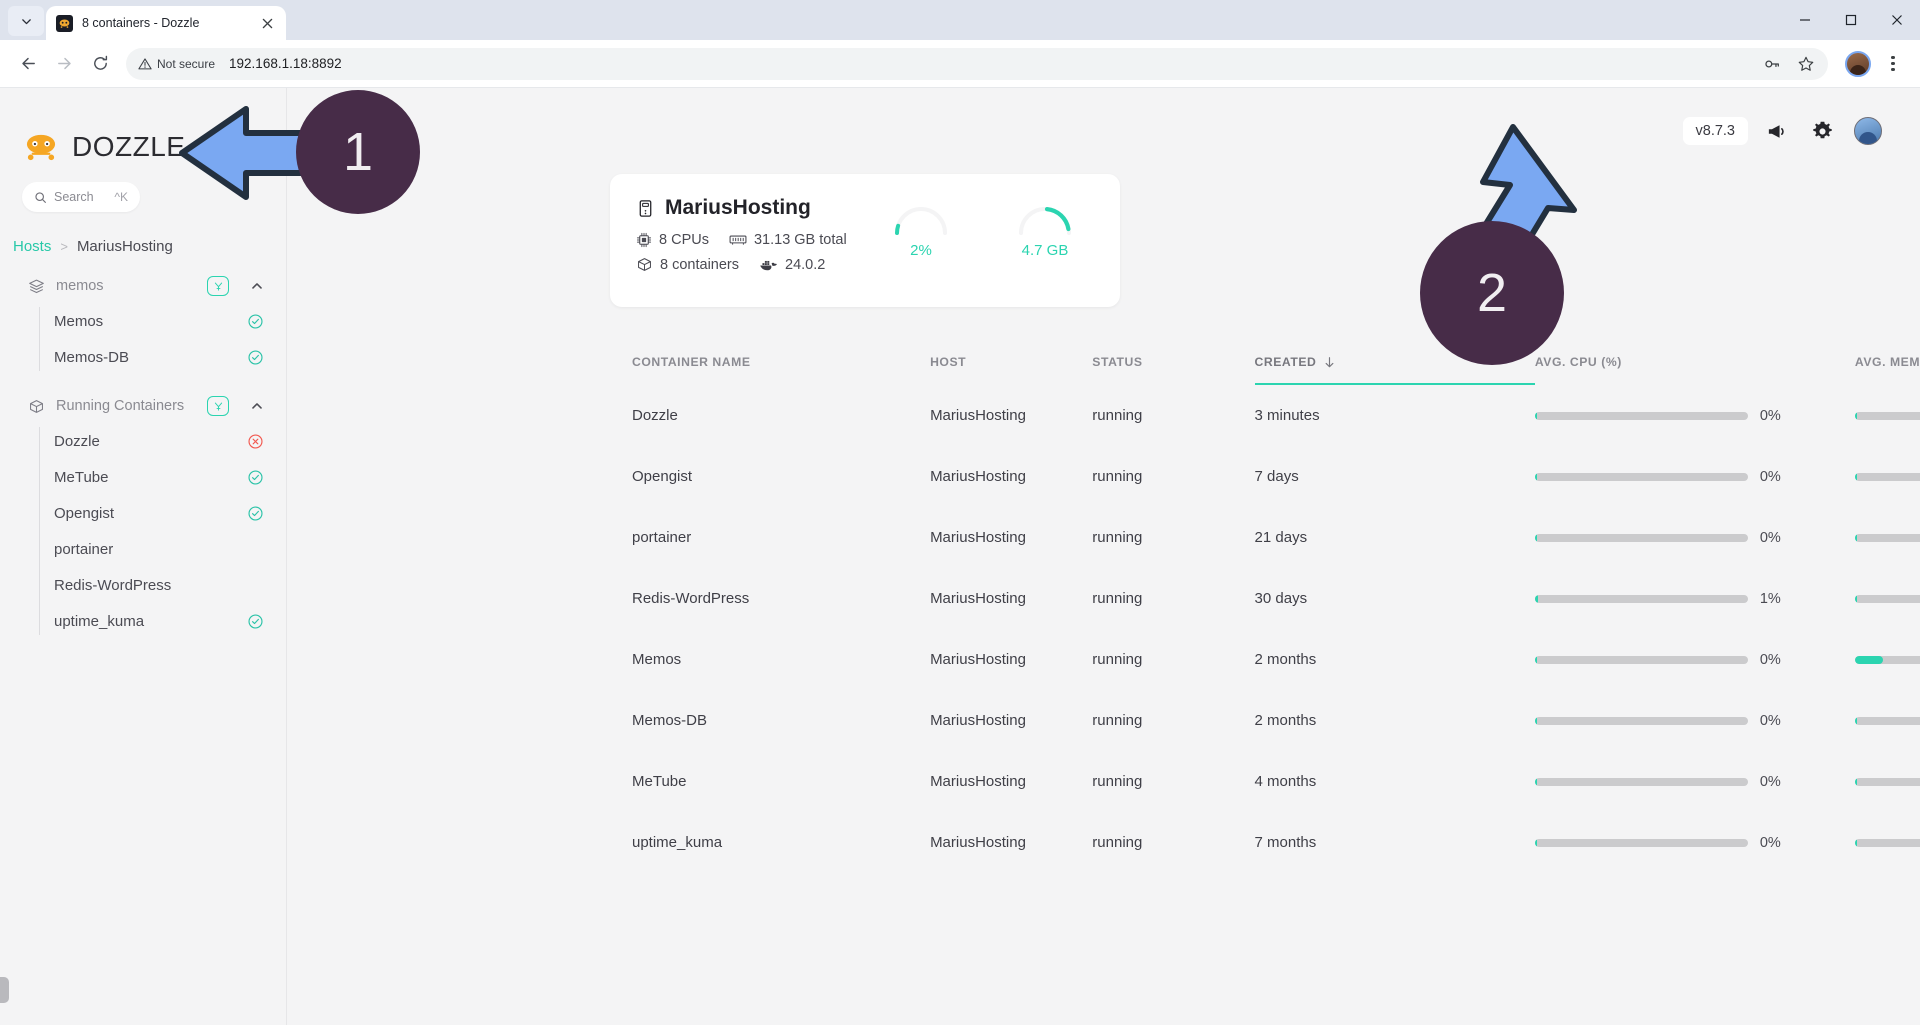  What do you see at coordinates (920, 221) in the screenshot?
I see `cpu-gauge-svg` at bounding box center [920, 221].